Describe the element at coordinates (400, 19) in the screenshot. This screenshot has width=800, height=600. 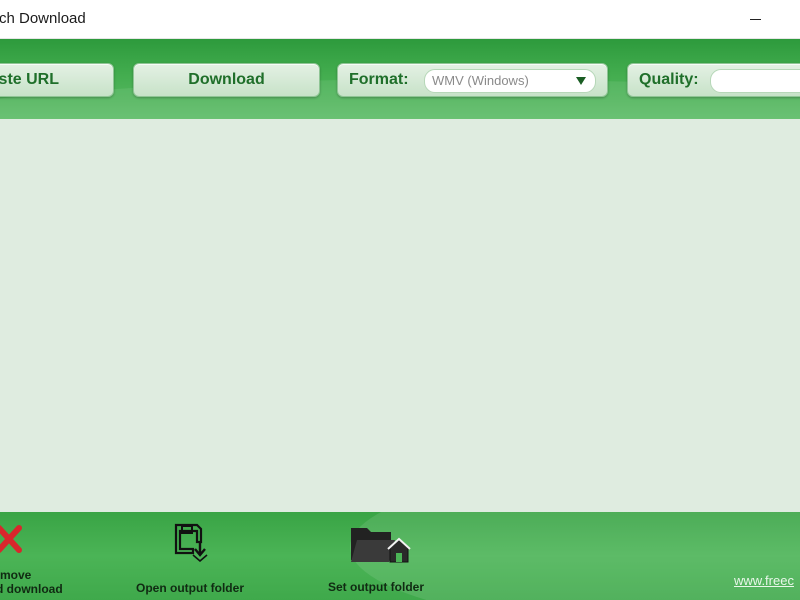
I see `title-bar: ch Download` at that location.